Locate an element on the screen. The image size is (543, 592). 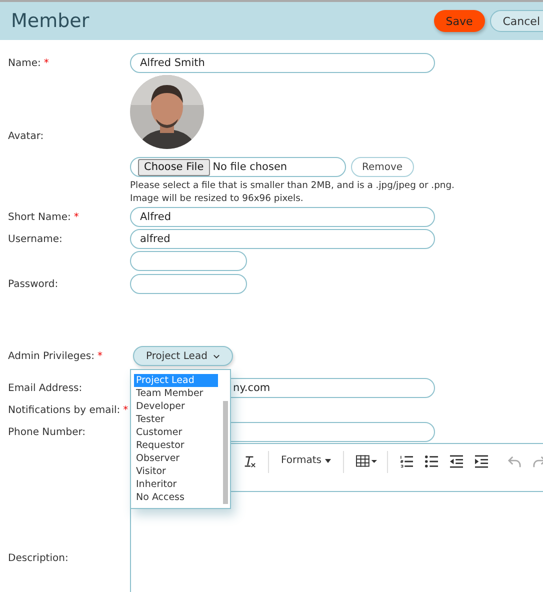
dropdown-option: Inheritor is located at coordinates (176, 484).